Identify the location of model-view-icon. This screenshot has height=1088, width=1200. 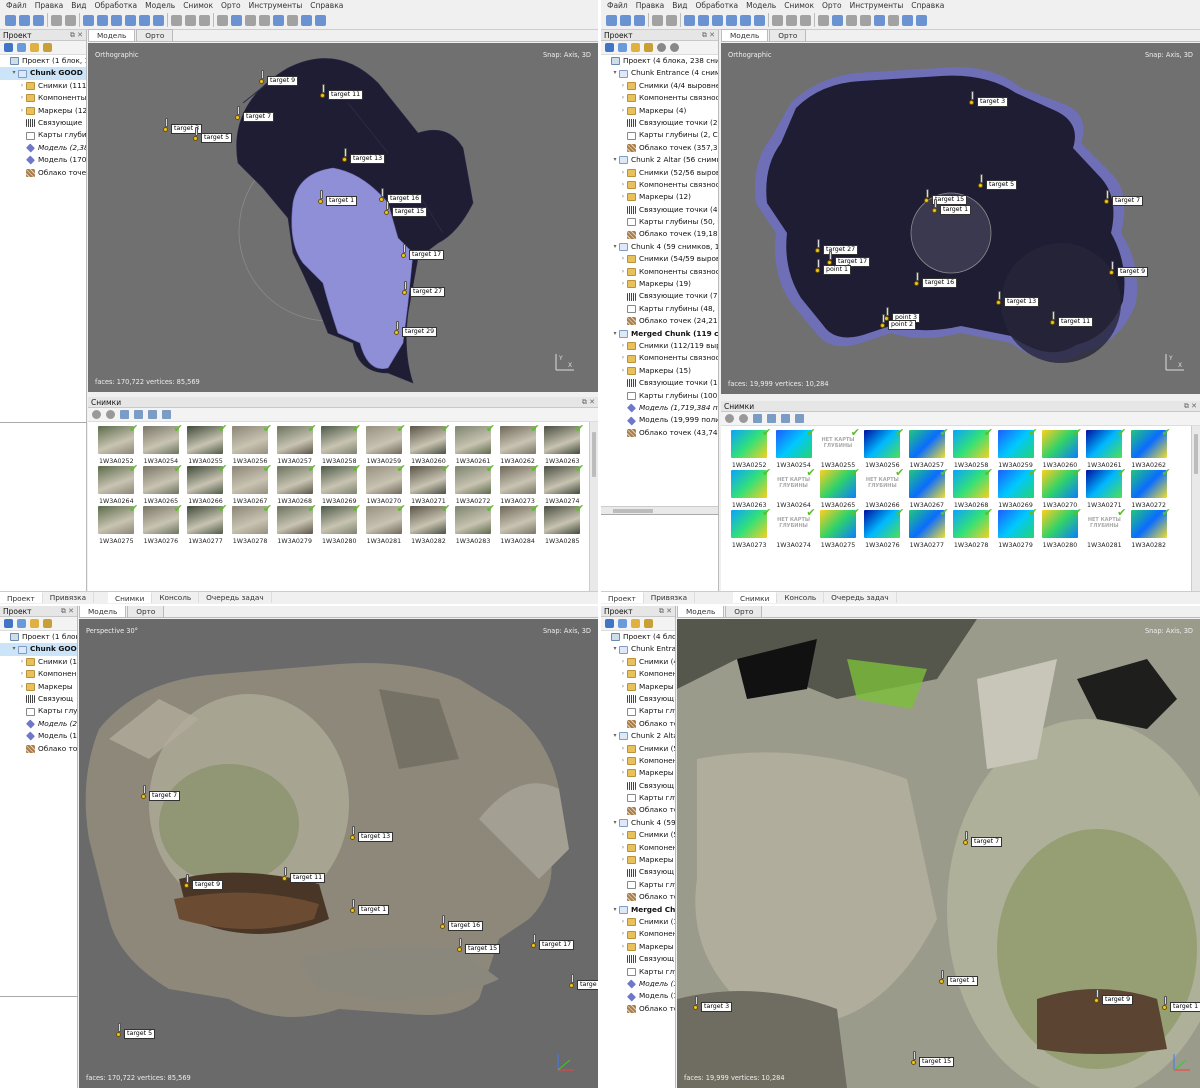
(837, 20).